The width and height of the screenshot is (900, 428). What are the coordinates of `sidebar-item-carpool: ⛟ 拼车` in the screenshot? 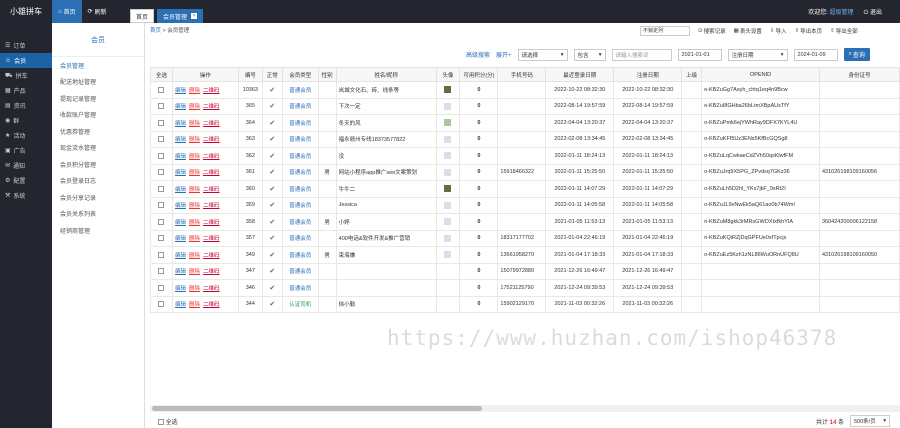 It's located at (26, 75).